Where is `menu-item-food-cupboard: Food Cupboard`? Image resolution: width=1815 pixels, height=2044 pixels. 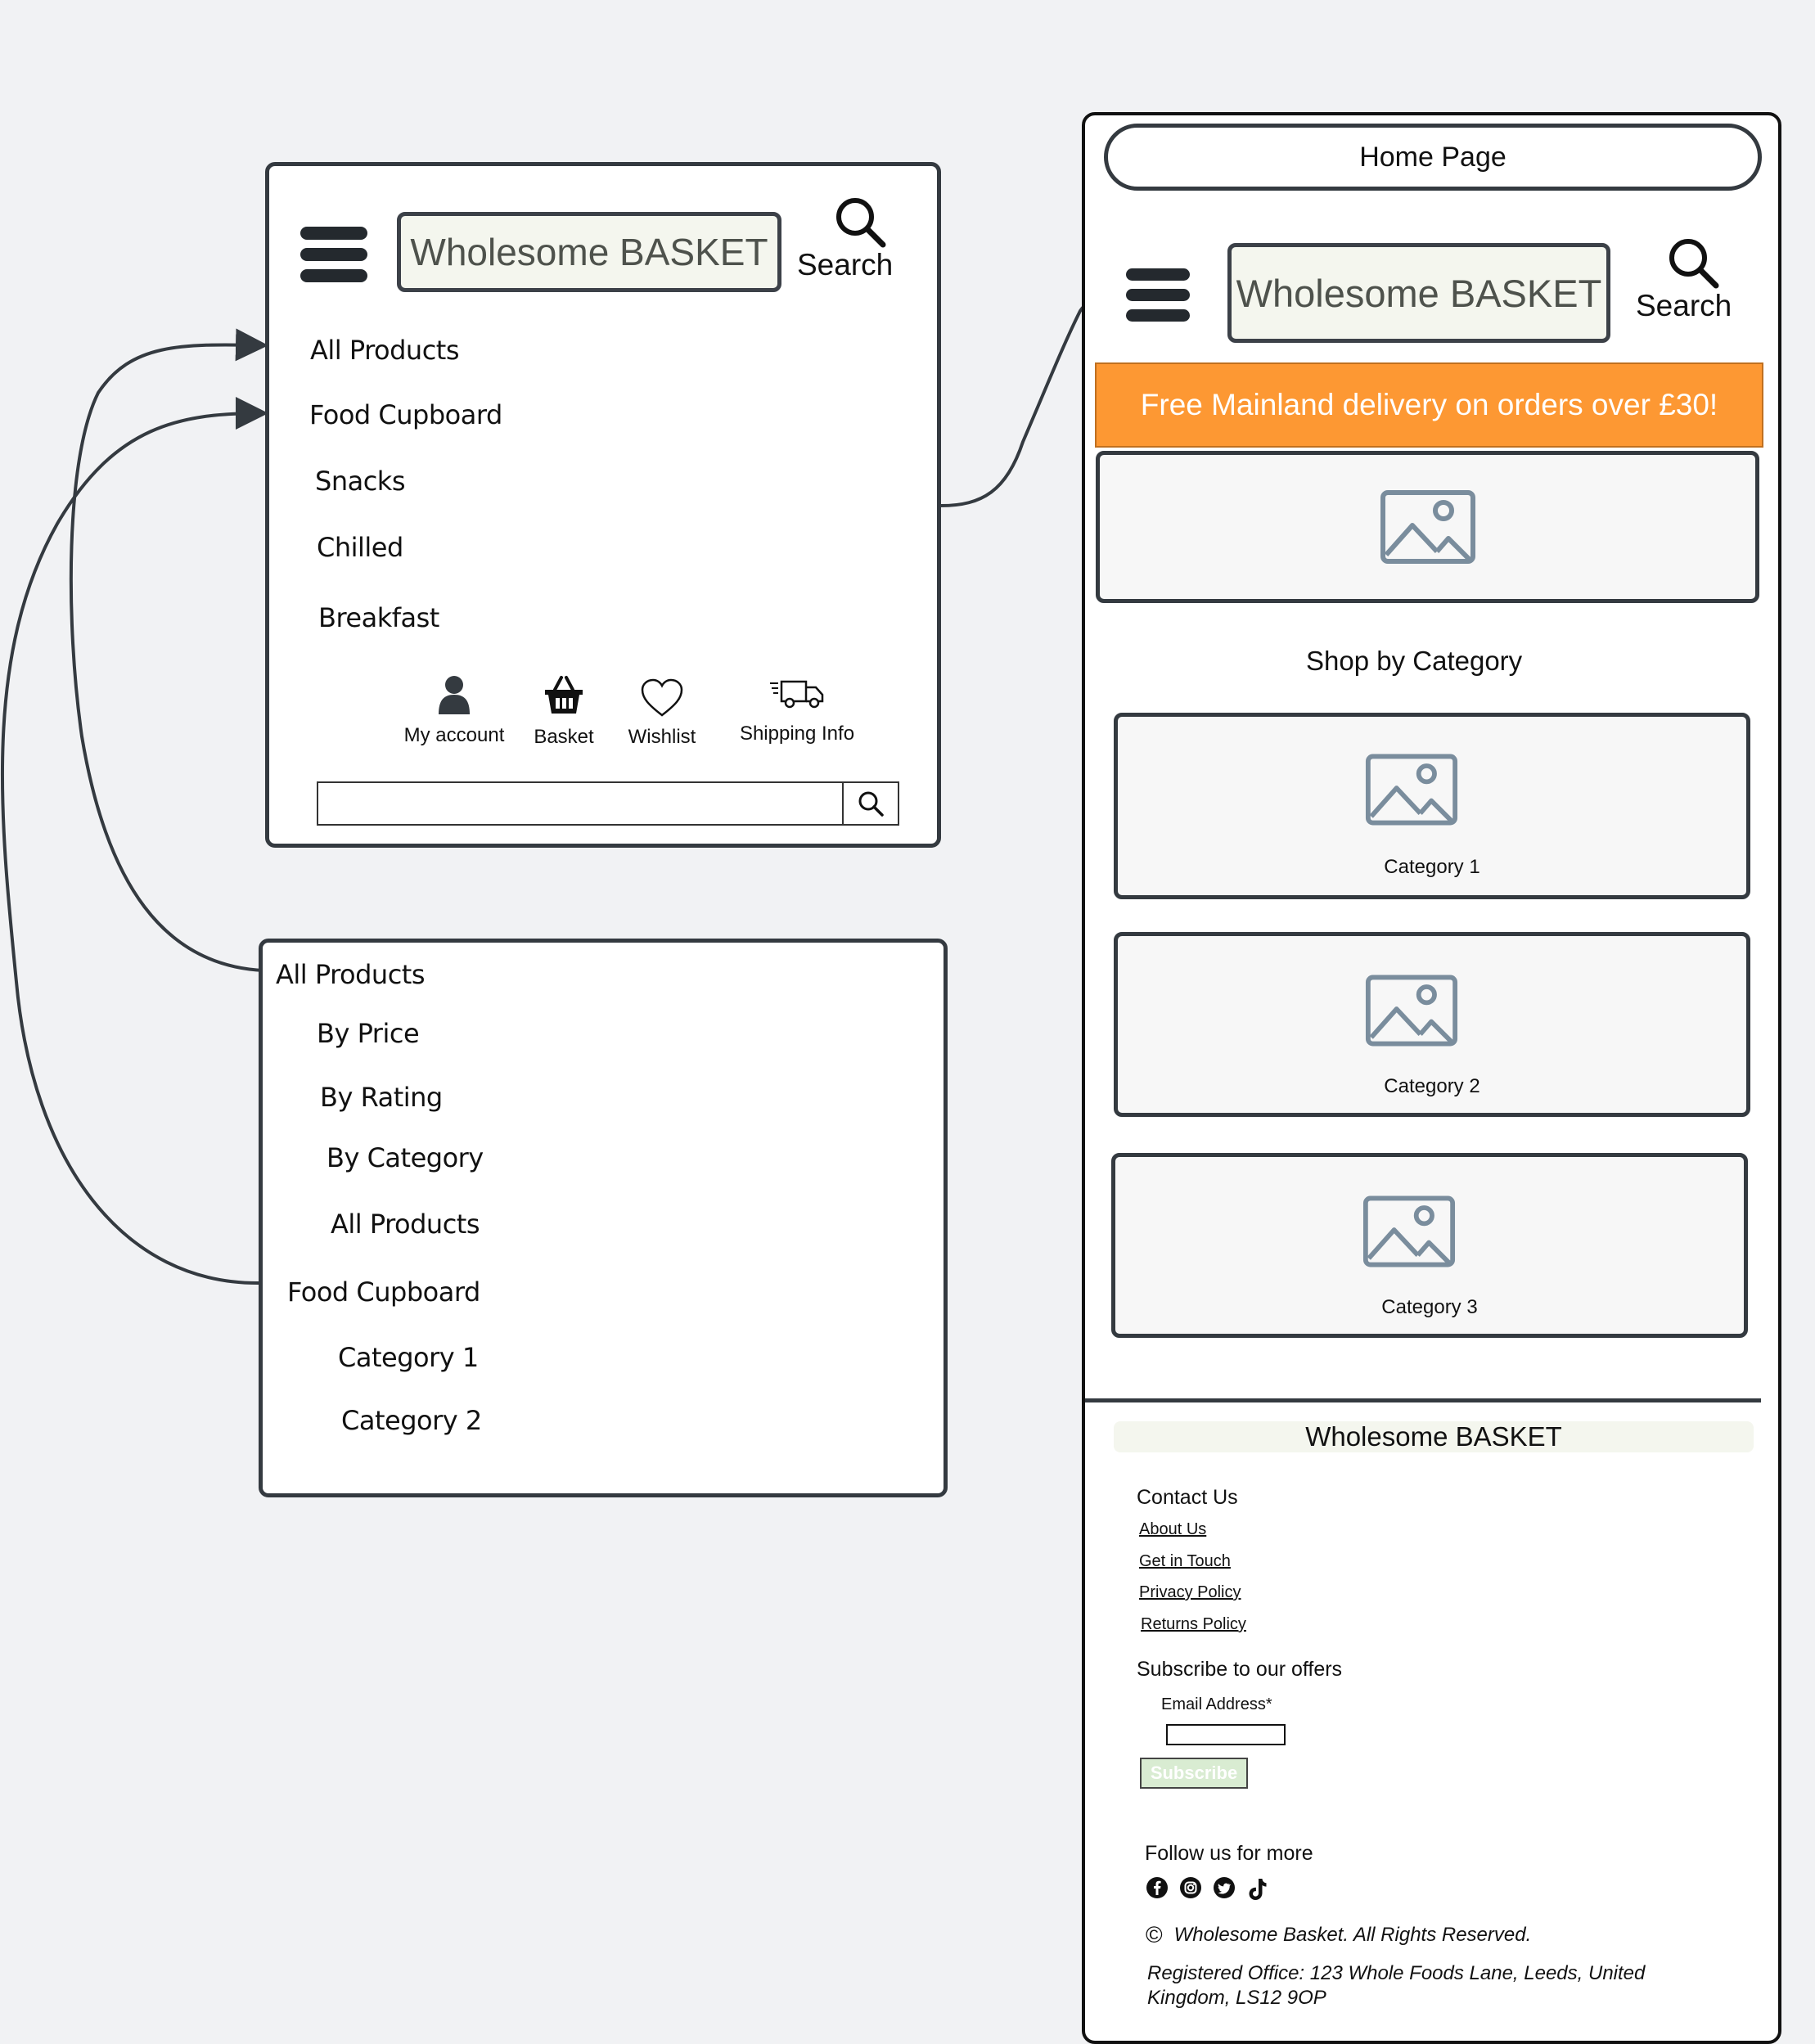 menu-item-food-cupboard: Food Cupboard is located at coordinates (405, 414).